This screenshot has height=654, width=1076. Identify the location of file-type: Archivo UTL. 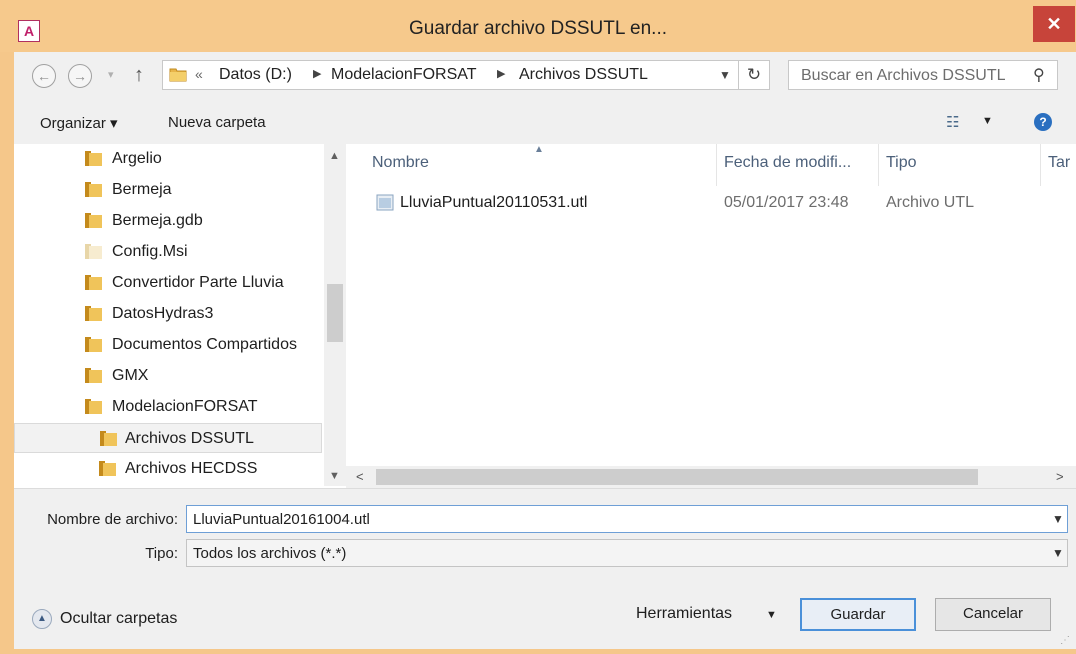
(930, 202).